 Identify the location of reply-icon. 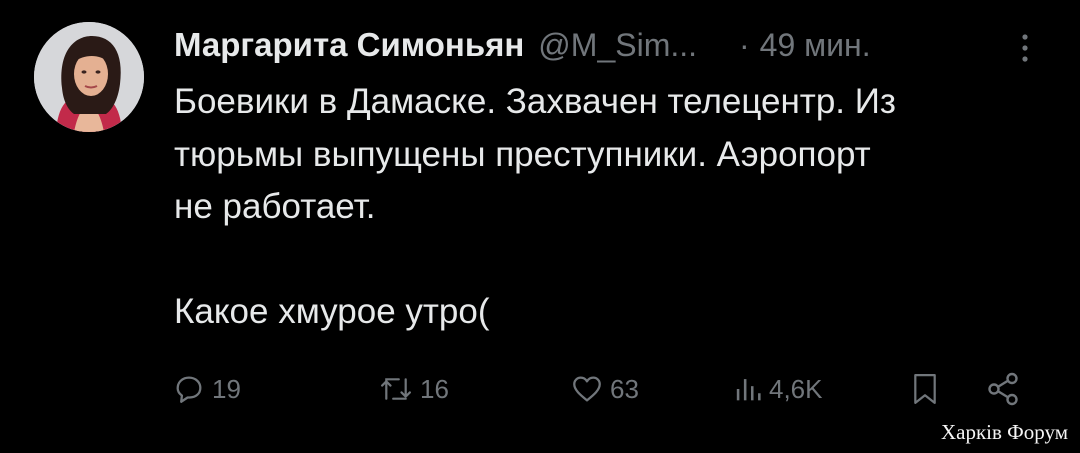
(189, 389).